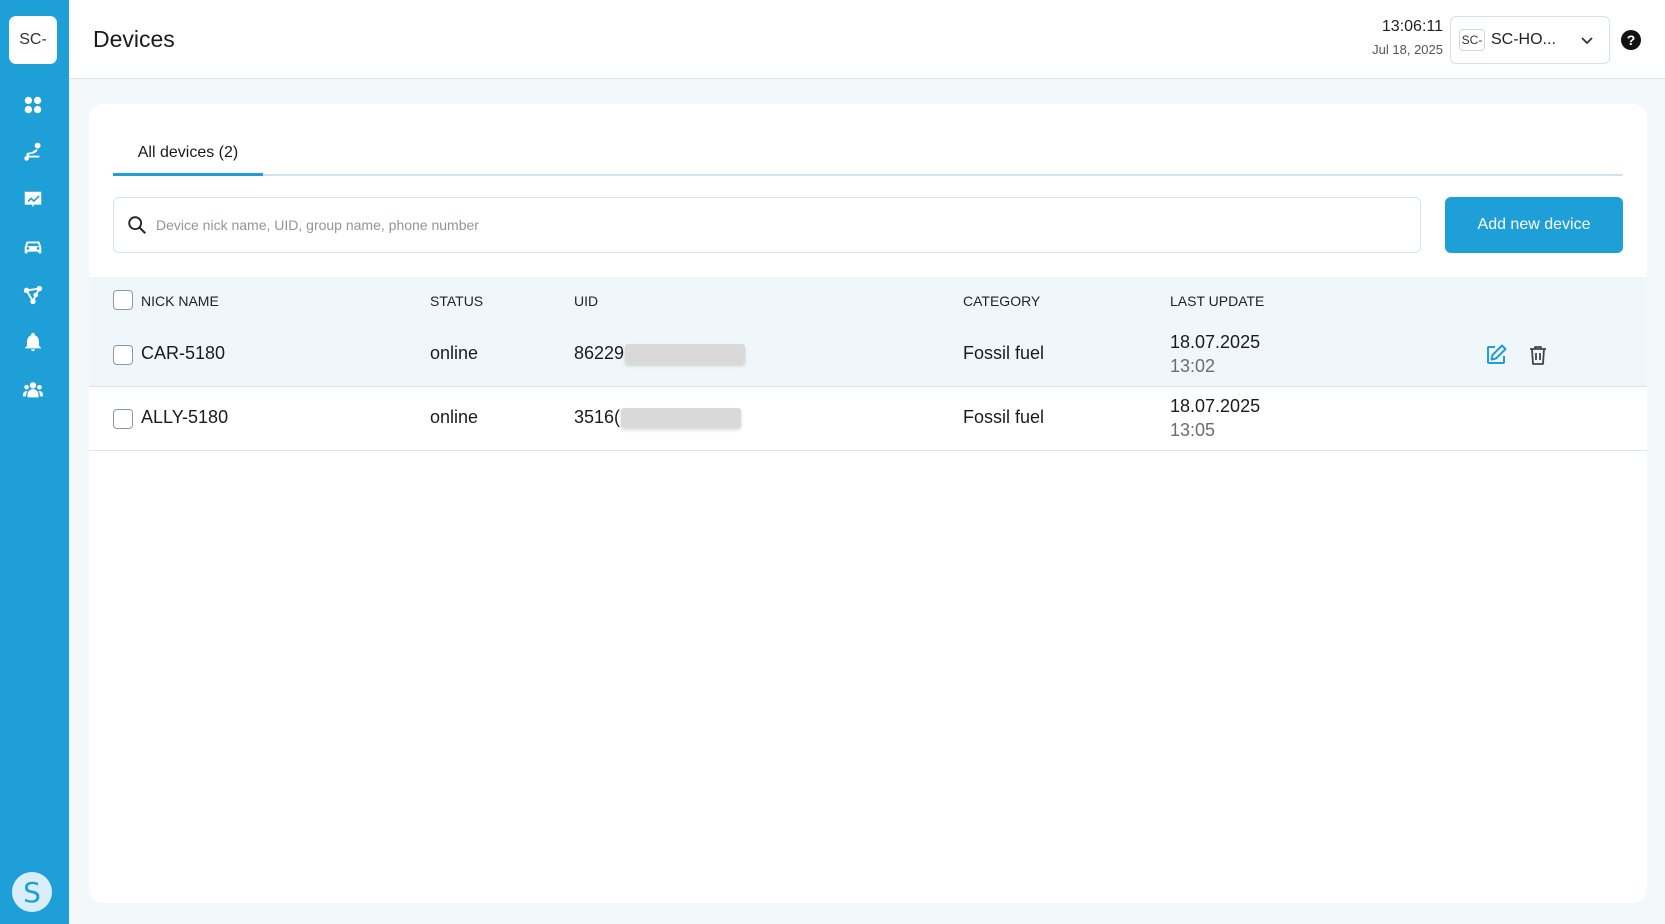  Describe the element at coordinates (1534, 225) in the screenshot. I see `add-new-device-button: Add new device` at that location.